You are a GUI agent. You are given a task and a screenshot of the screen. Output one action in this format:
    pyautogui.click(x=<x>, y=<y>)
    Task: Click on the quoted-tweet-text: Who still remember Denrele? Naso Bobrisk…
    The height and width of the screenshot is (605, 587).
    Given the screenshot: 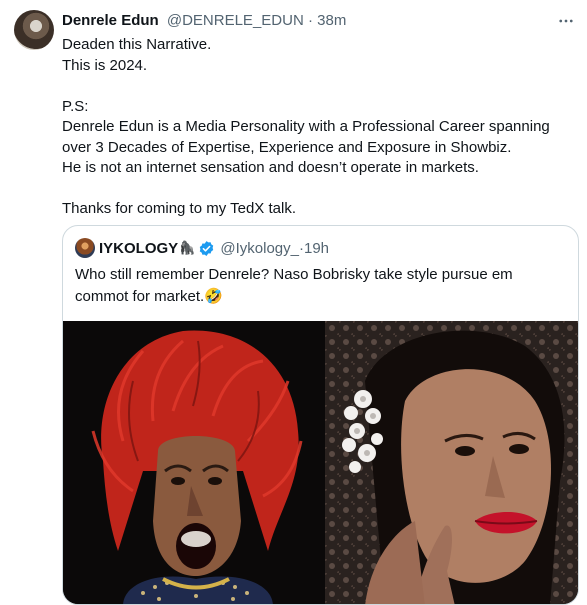 What is the action you would take?
    pyautogui.click(x=294, y=285)
    